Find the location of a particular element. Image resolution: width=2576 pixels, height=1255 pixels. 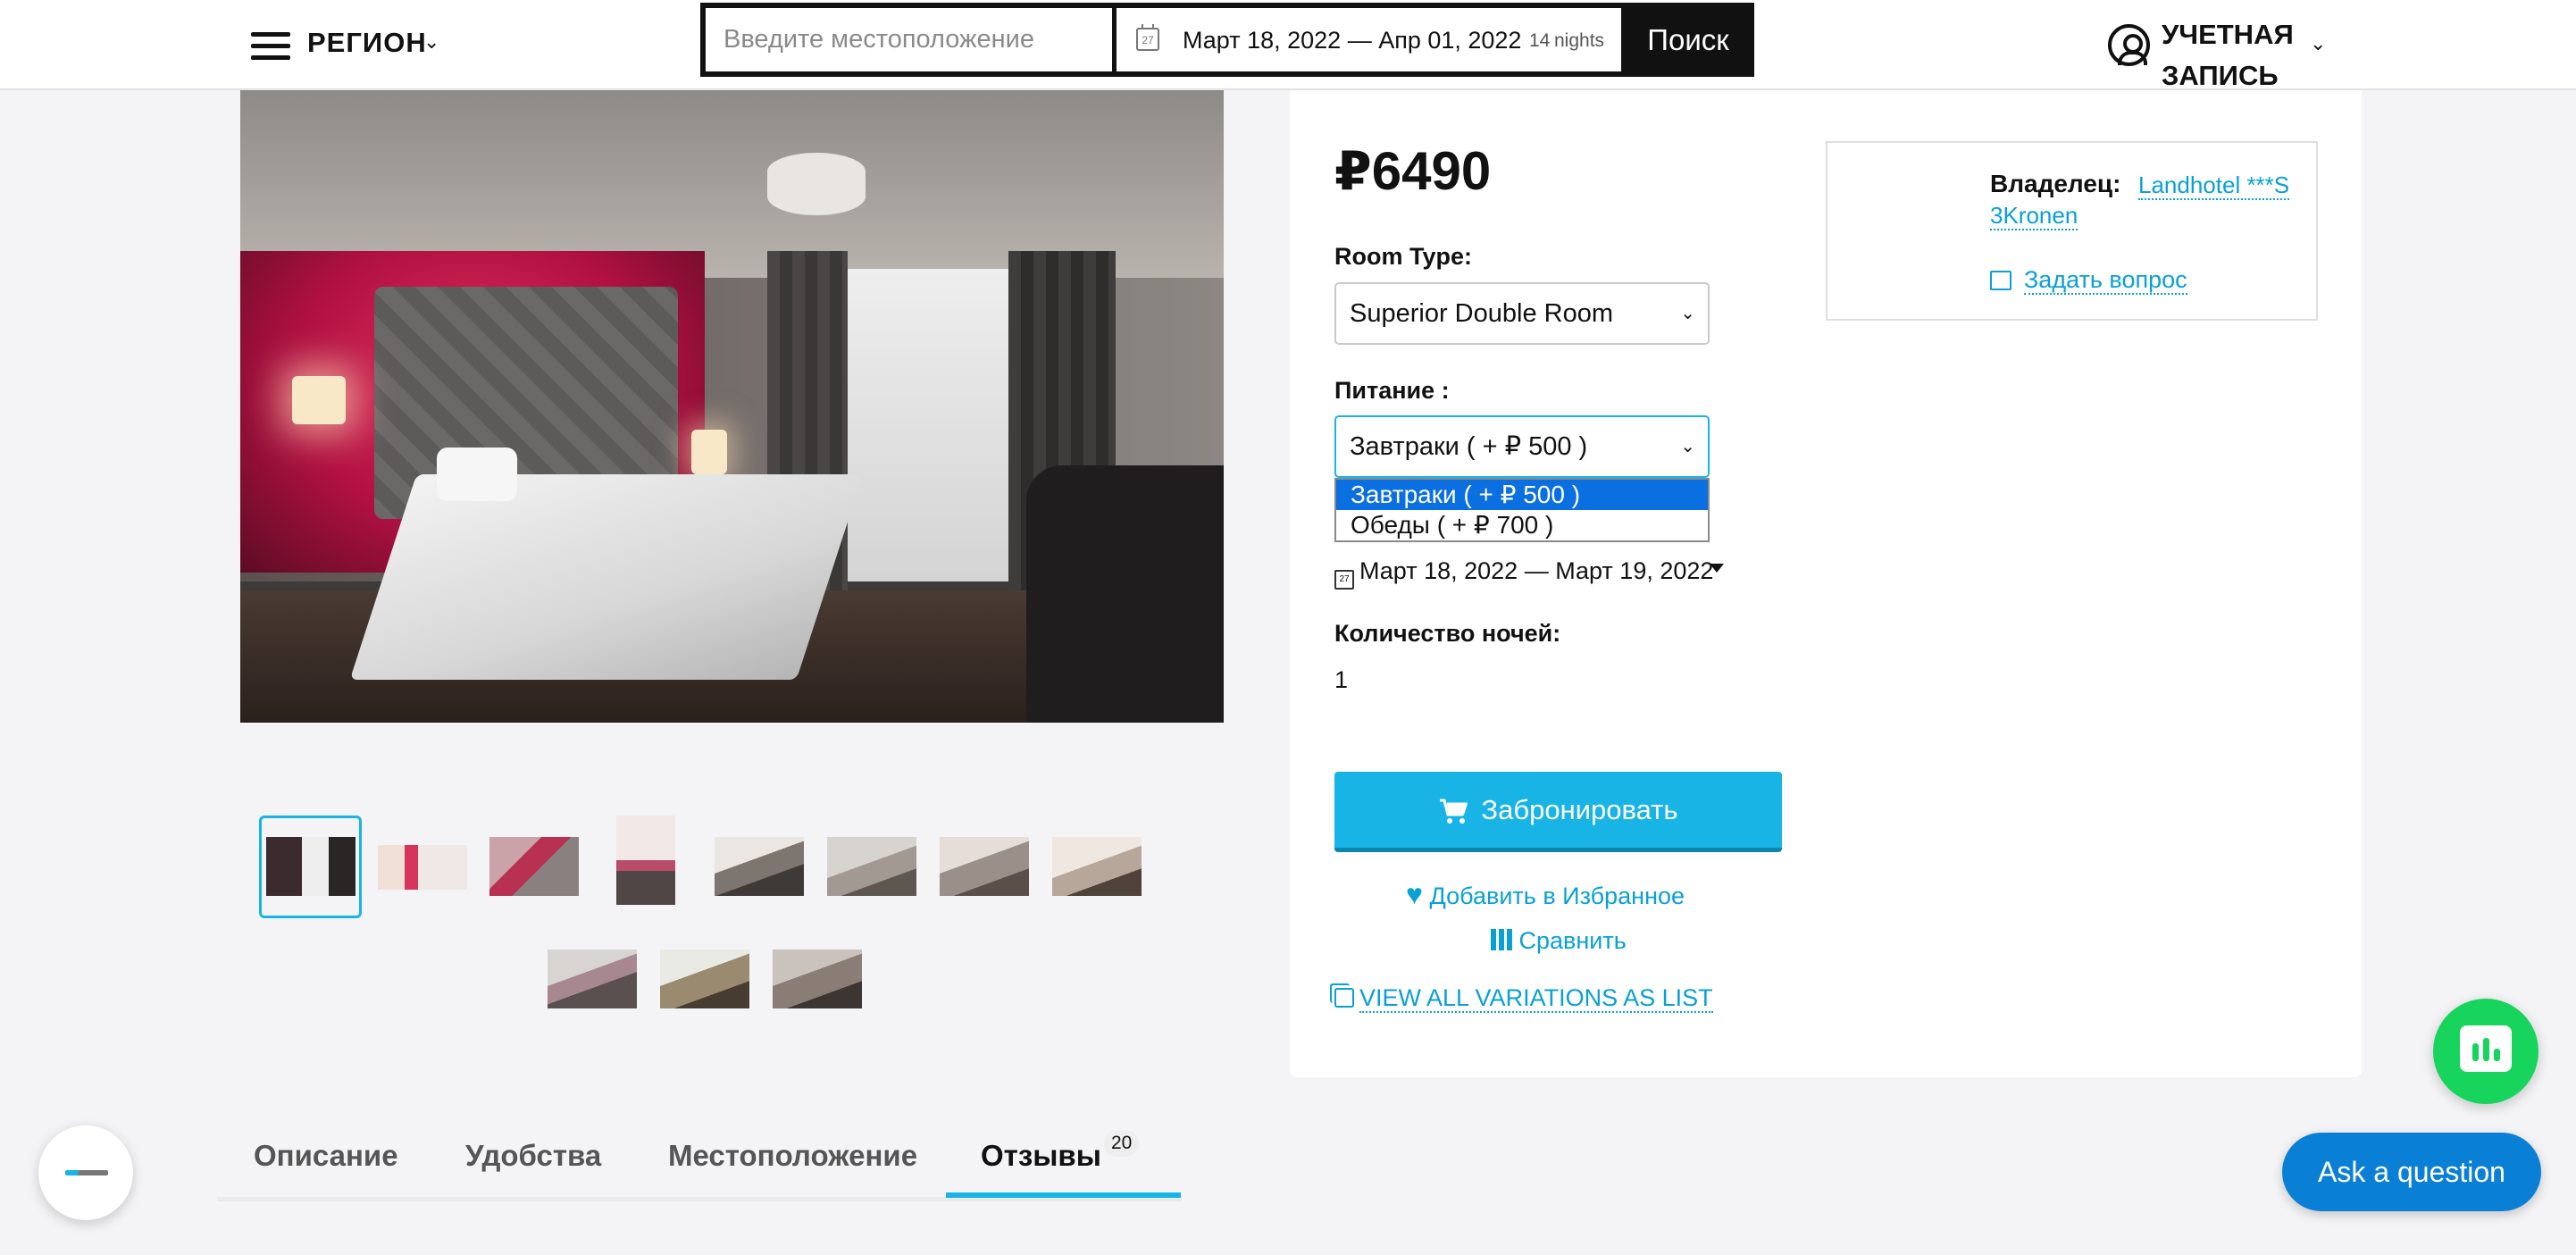

location-search-input is located at coordinates (909, 39).